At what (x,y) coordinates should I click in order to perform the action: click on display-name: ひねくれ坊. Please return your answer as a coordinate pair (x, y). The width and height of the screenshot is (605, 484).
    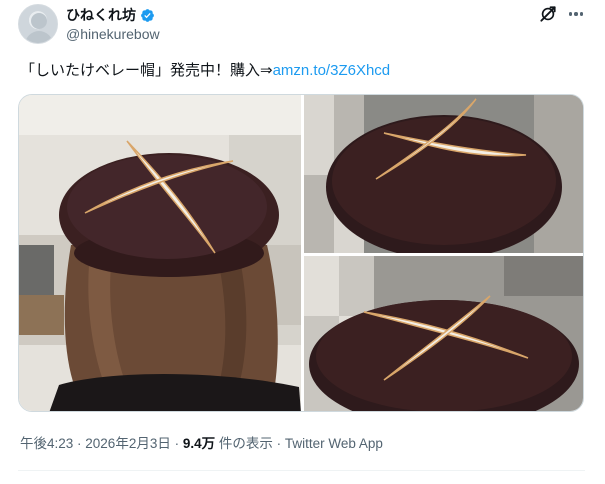
    Looking at the image, I should click on (101, 15).